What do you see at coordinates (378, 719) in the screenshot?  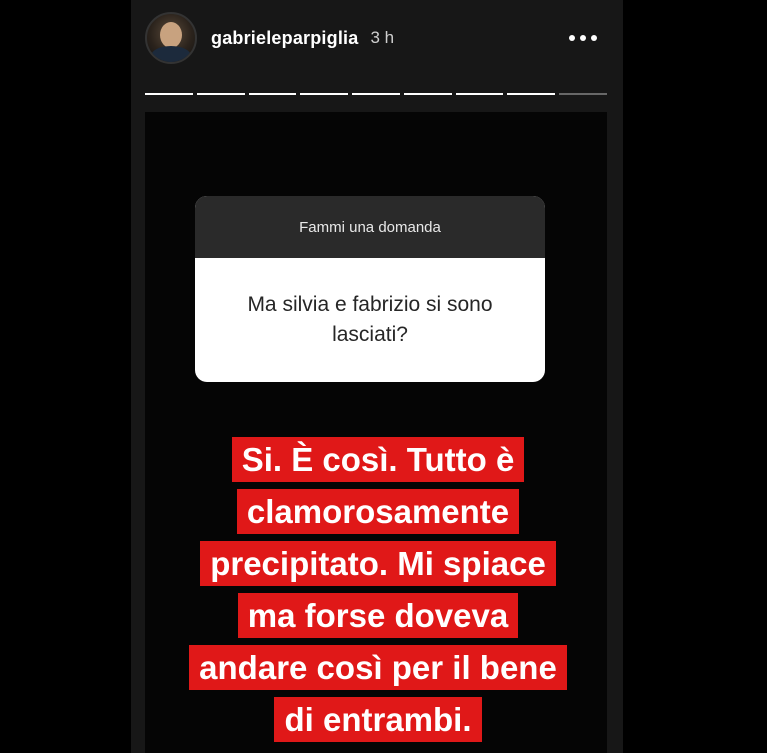 I see `answer-line: di entrambi.` at bounding box center [378, 719].